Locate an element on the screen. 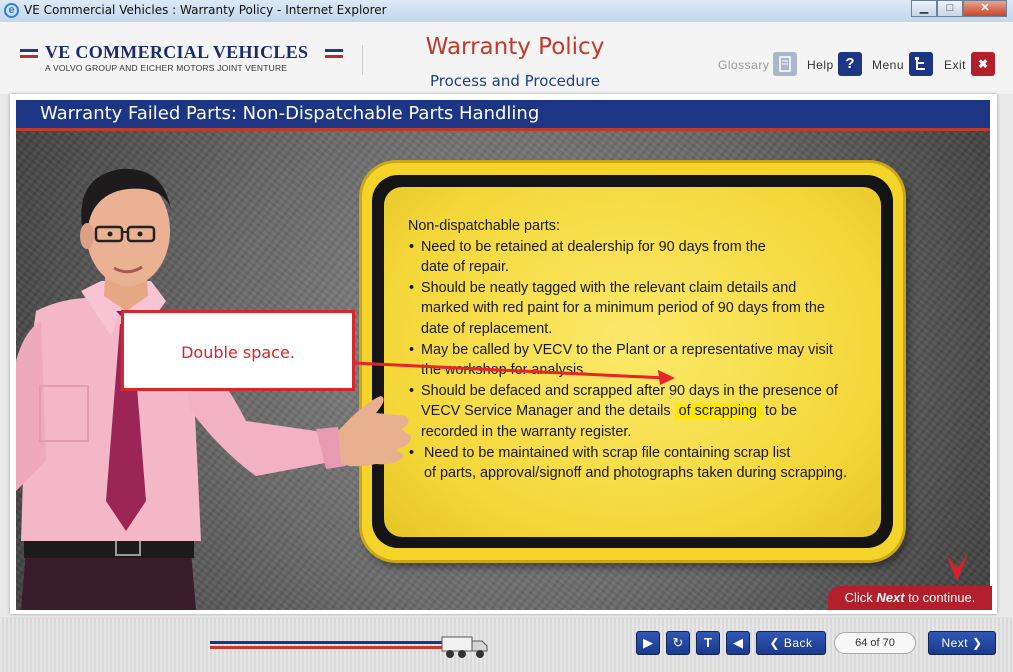  exit-button: ✖ is located at coordinates (983, 64).